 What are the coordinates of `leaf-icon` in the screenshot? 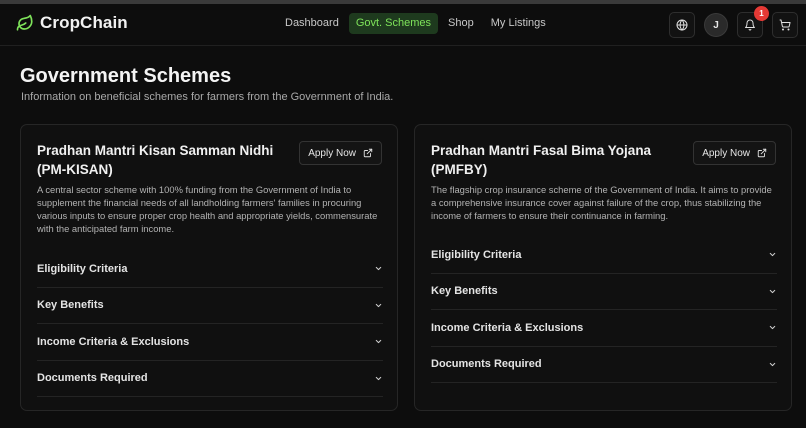 It's located at (24, 22).